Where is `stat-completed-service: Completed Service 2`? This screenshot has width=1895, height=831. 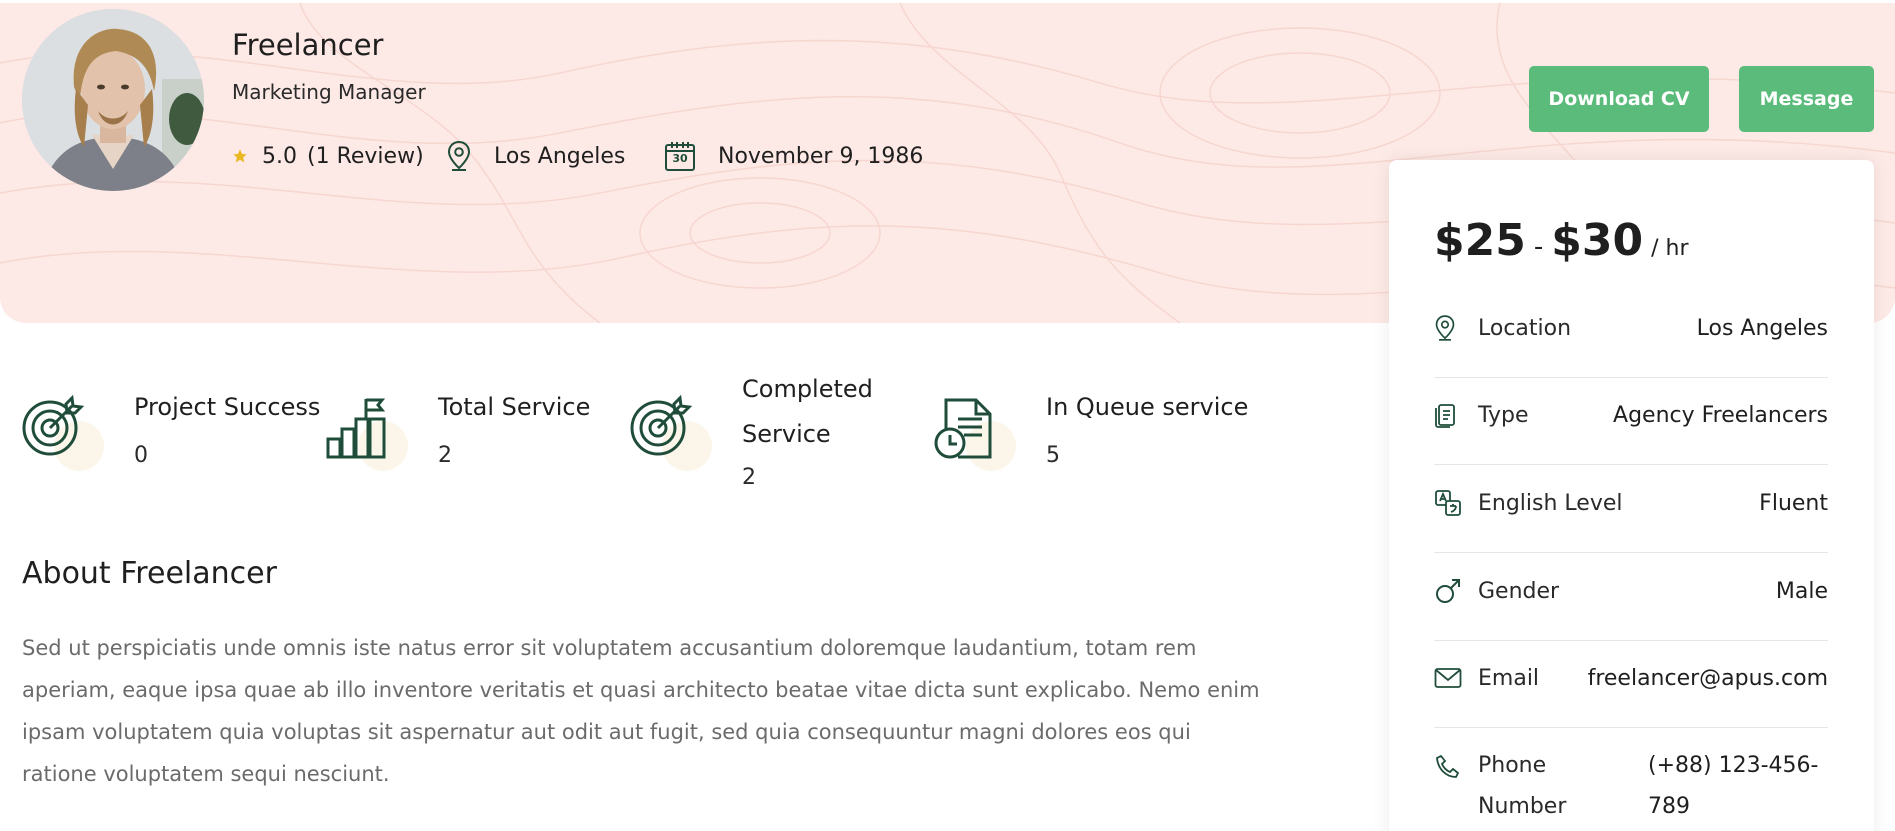 stat-completed-service: Completed Service 2 is located at coordinates (780, 435).